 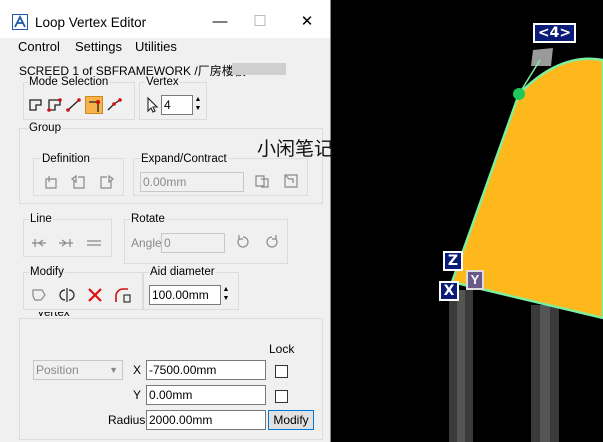 I want to click on chevron-down-icon: ▼, so click(x=113, y=370).